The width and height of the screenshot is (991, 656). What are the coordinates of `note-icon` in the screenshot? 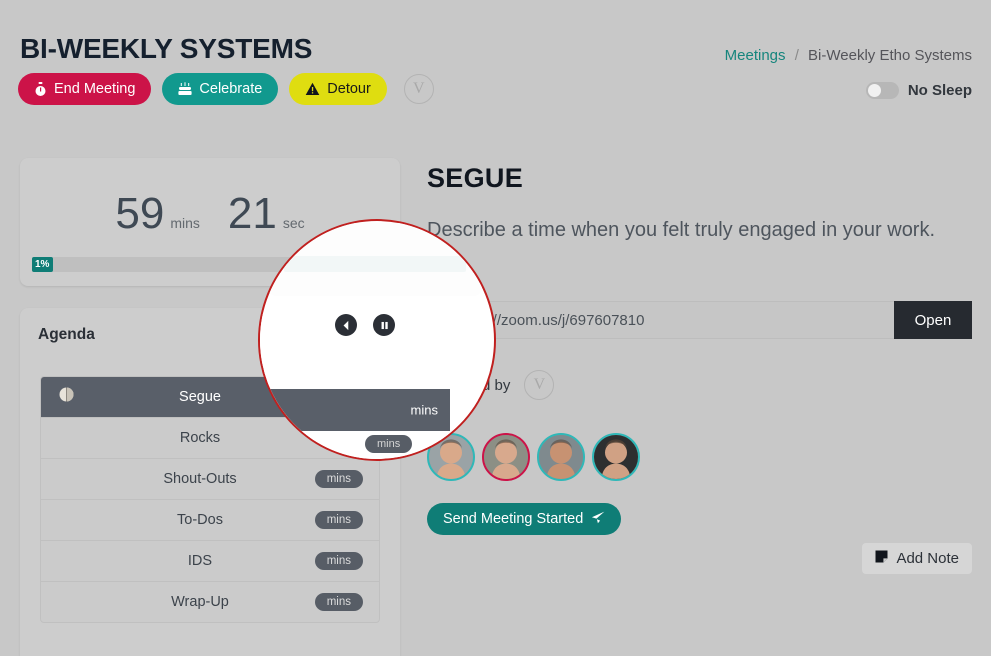 It's located at (881, 558).